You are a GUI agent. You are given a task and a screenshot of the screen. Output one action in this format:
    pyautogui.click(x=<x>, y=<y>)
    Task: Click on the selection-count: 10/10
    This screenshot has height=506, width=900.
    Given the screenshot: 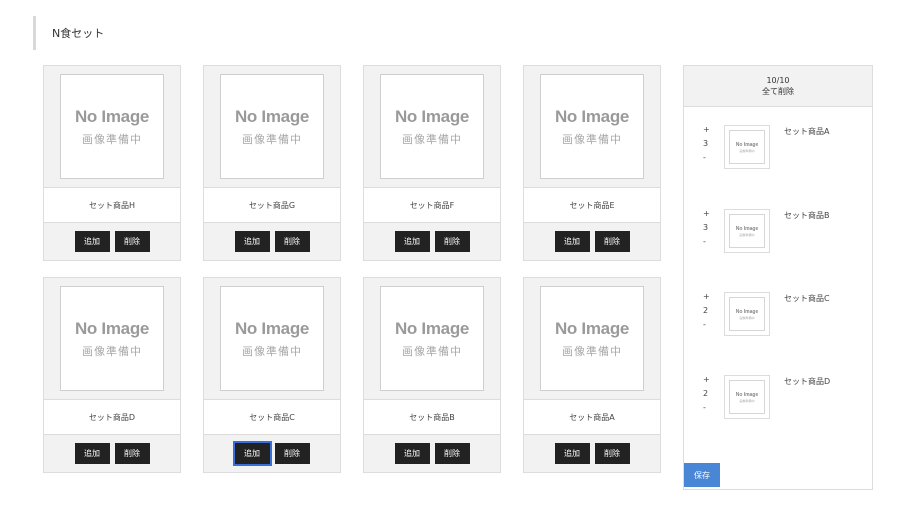 What is the action you would take?
    pyautogui.click(x=778, y=80)
    